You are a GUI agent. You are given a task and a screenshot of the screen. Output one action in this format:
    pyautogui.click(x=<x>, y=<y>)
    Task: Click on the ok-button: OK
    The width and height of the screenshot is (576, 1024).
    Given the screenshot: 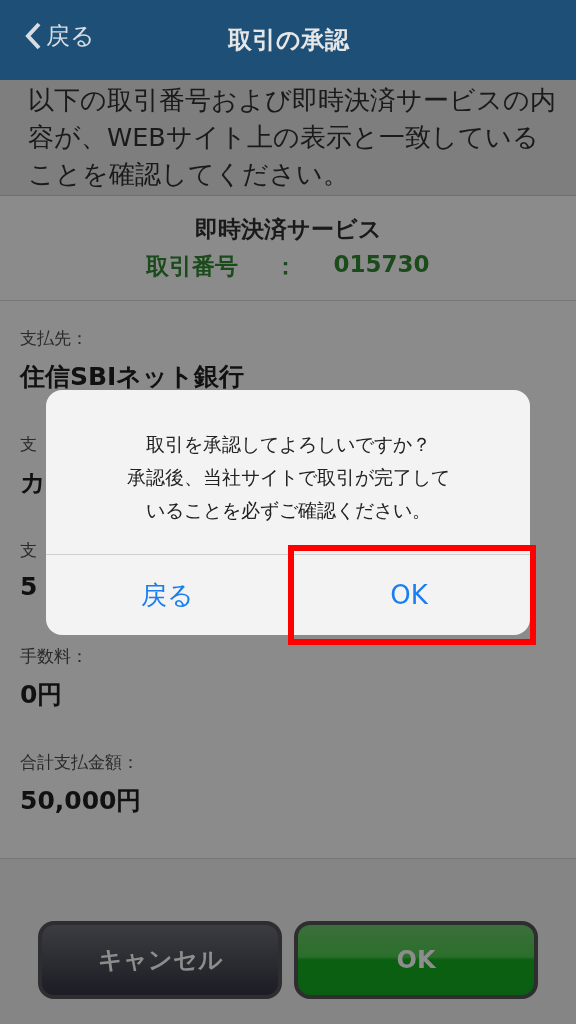 What is the action you would take?
    pyautogui.click(x=416, y=960)
    